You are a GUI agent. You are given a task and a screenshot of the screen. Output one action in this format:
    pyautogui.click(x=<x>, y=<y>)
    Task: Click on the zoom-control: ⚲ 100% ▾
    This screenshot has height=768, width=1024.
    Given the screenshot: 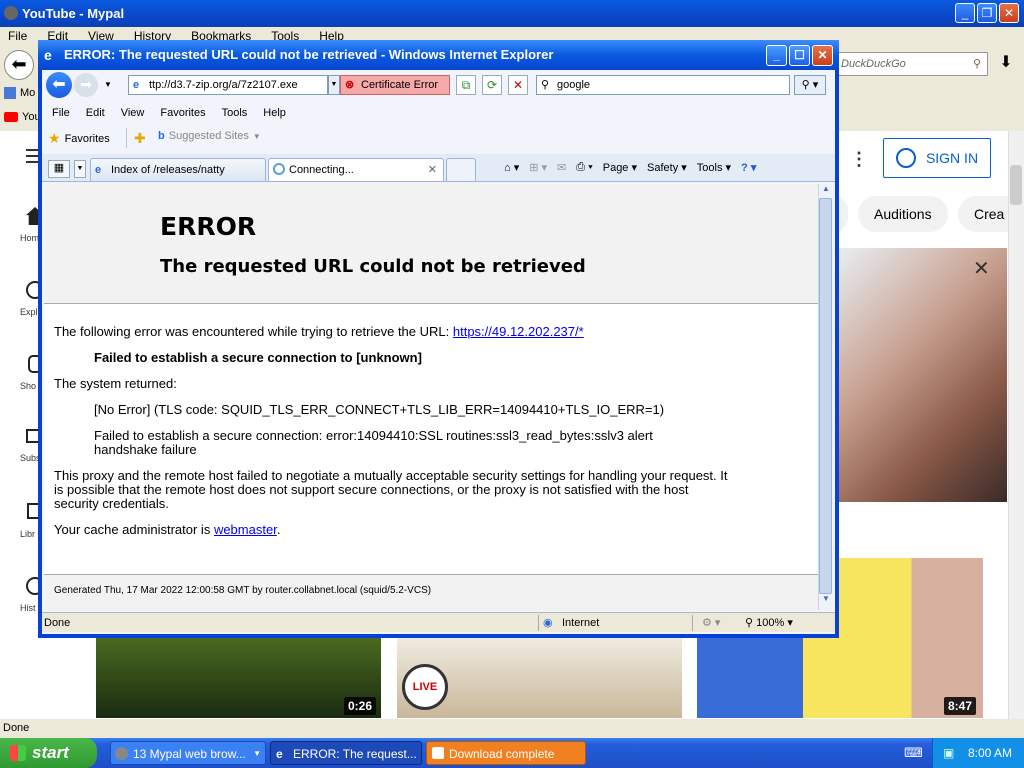 What is the action you would take?
    pyautogui.click(x=769, y=623)
    